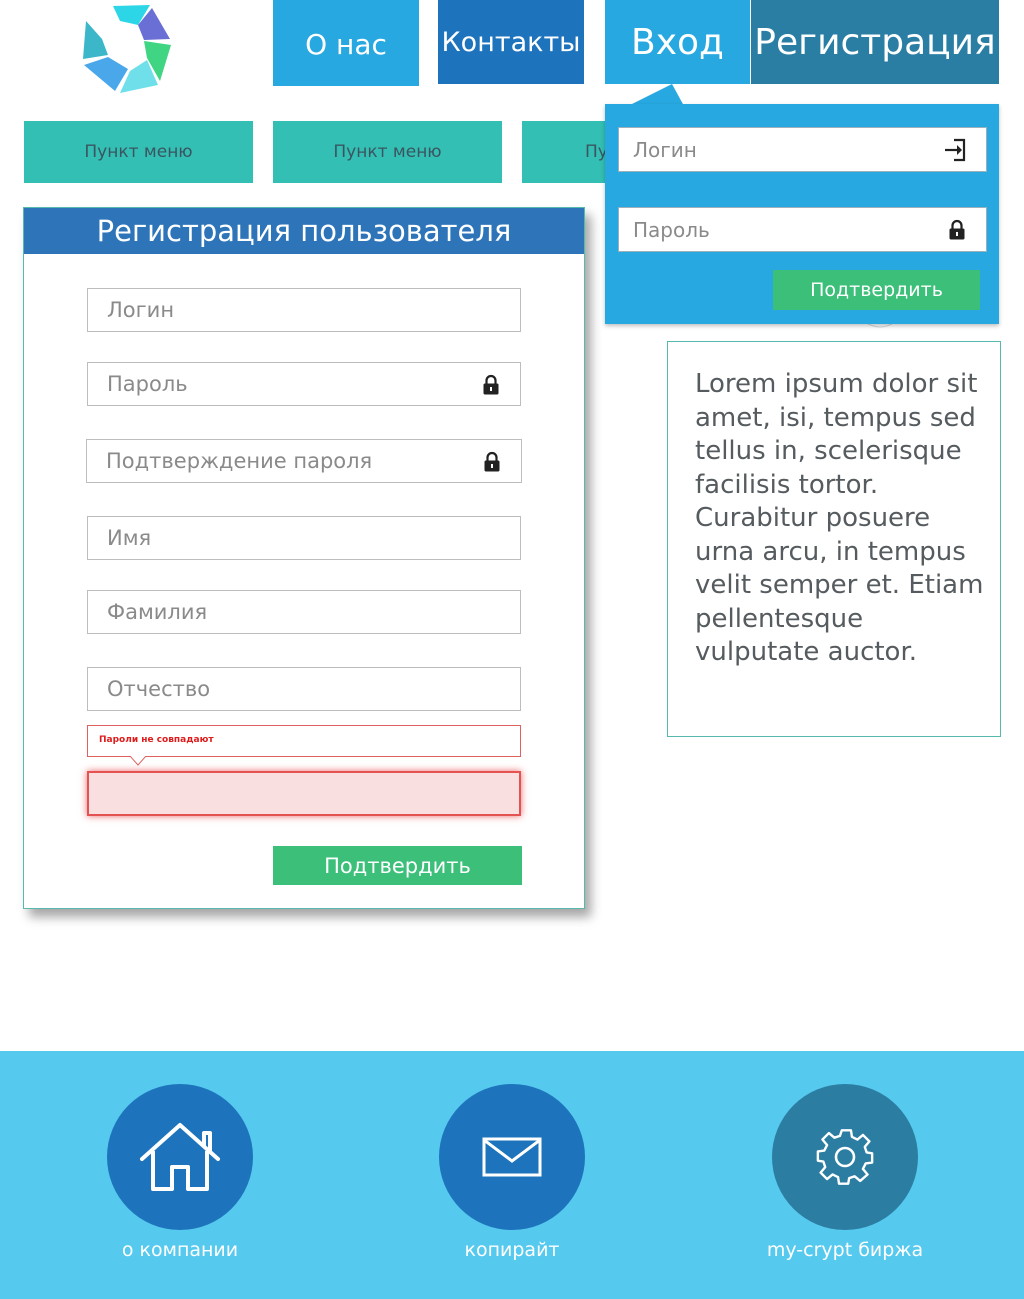 The width and height of the screenshot is (1024, 1299). Describe the element at coordinates (304, 741) in the screenshot. I see `error-tooltip: Пароли не совпадают` at that location.